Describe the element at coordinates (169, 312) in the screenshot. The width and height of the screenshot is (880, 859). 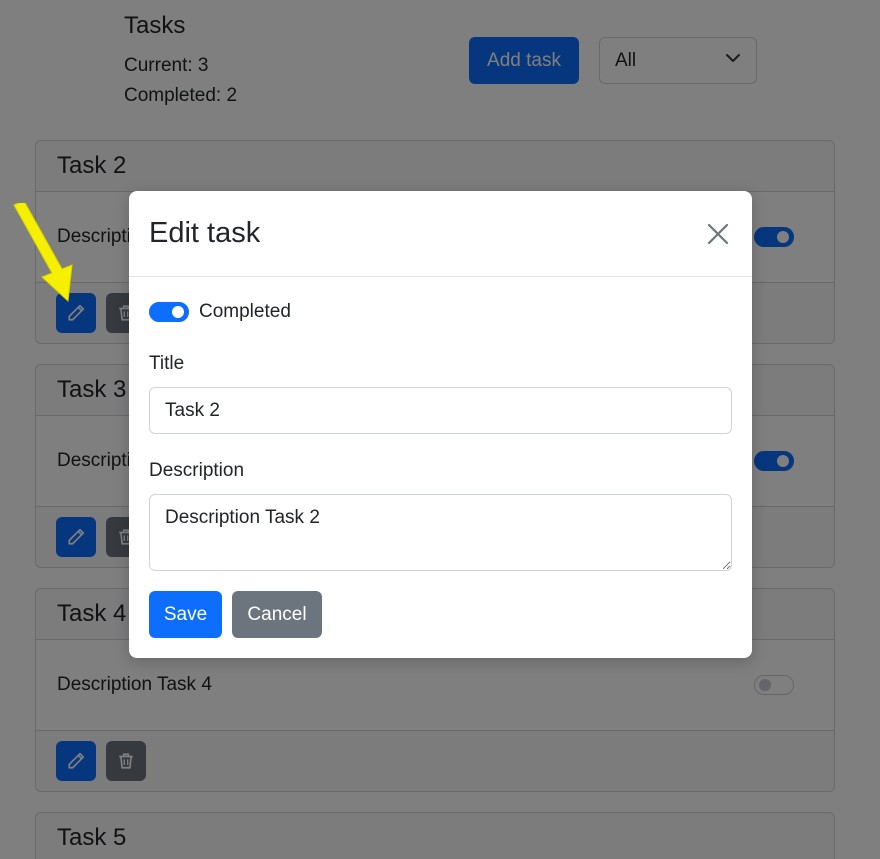
I see `completed-toggle` at that location.